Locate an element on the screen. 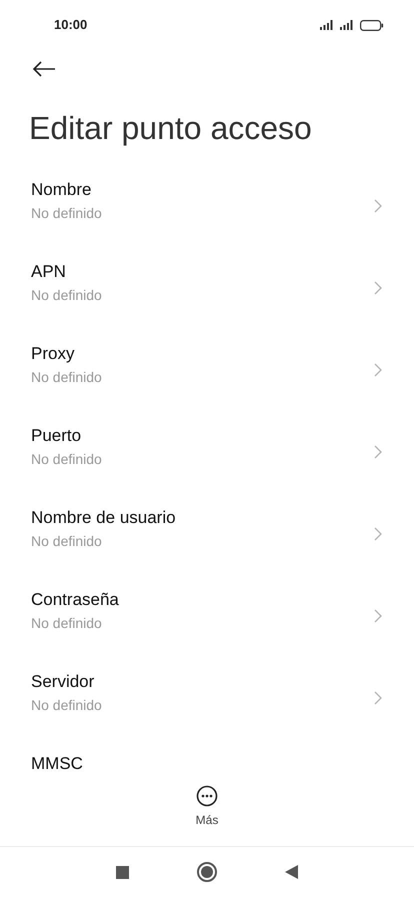 The width and height of the screenshot is (414, 897). battery-icon is located at coordinates (372, 25).